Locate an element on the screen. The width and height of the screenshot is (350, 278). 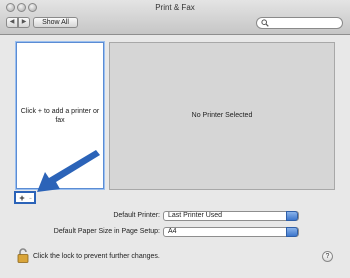
default-printer-label: Default Printer: is located at coordinates (136, 215).